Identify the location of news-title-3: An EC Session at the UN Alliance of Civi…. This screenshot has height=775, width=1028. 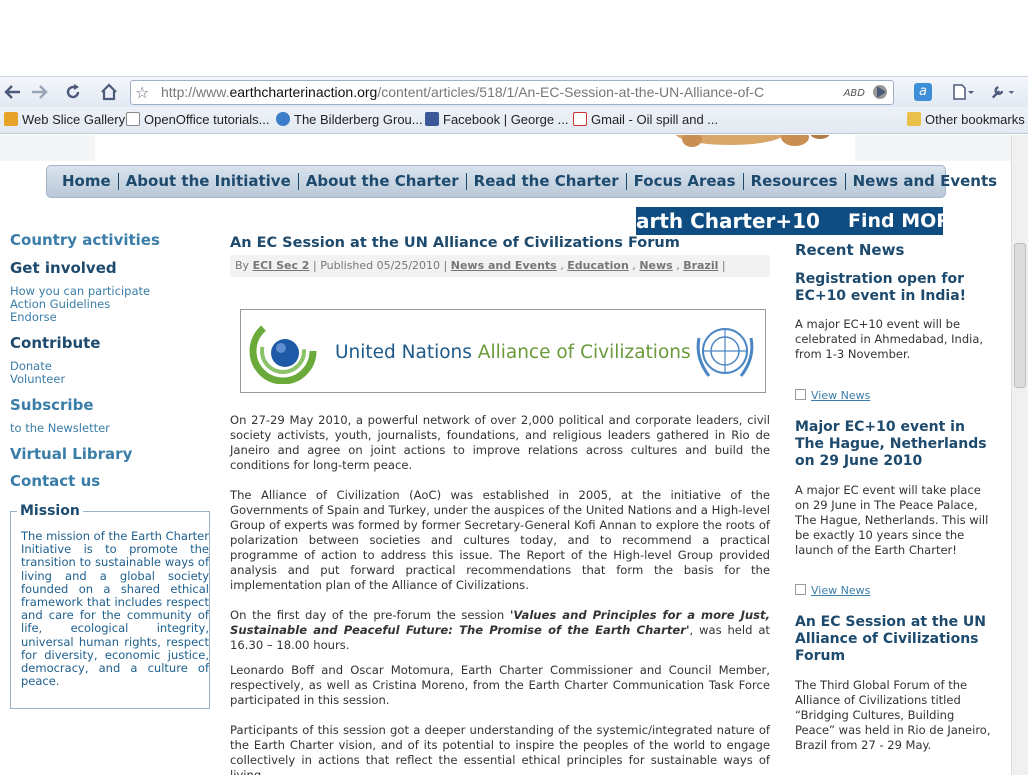
(895, 639).